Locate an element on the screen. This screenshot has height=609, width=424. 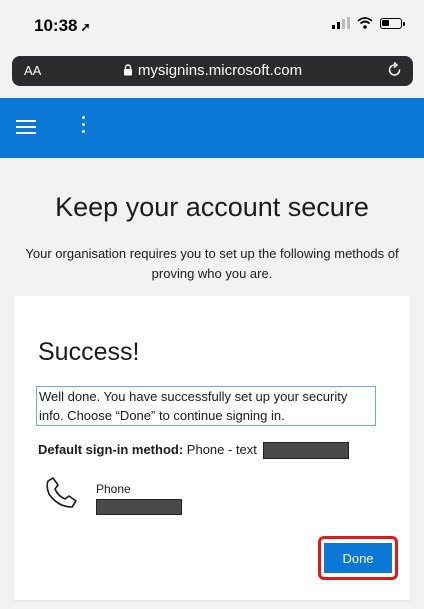
location-arrow-icon: ➚ is located at coordinates (85, 27).